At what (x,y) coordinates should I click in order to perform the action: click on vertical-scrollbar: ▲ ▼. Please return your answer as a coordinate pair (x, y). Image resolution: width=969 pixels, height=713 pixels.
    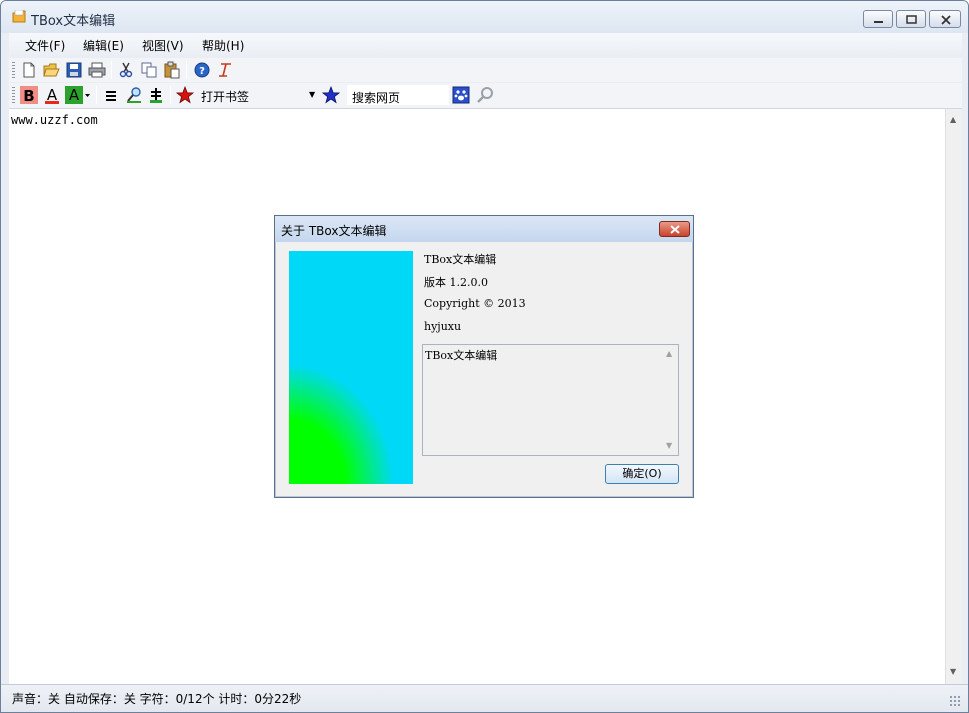
    Looking at the image, I should click on (953, 397).